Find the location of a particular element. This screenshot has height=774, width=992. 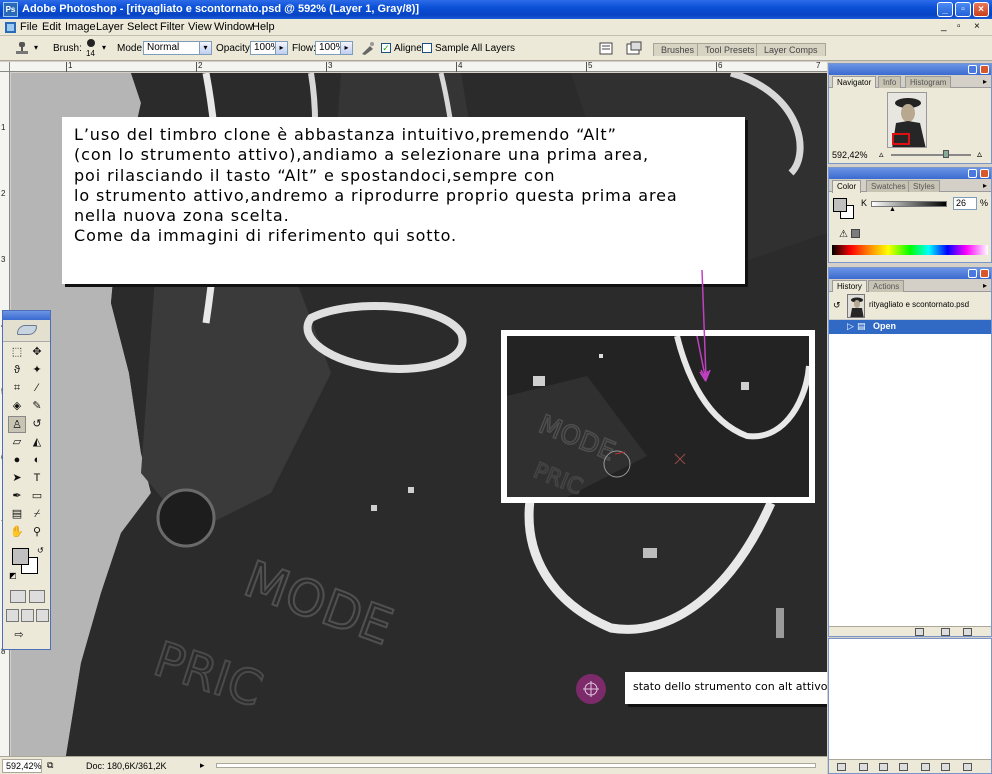

flow-slider-arrow-icon: ▸ is located at coordinates (346, 48).